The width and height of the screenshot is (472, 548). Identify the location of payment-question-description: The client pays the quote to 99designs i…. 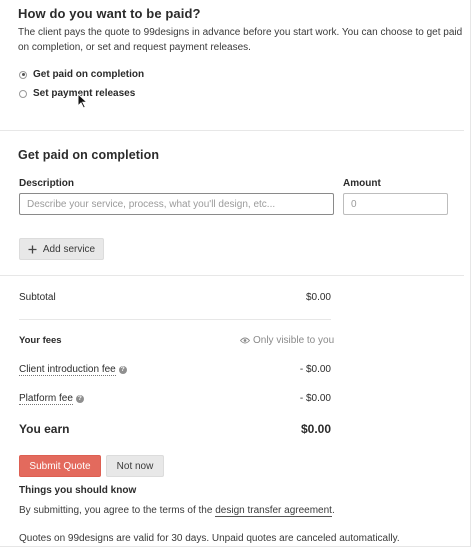
(240, 40).